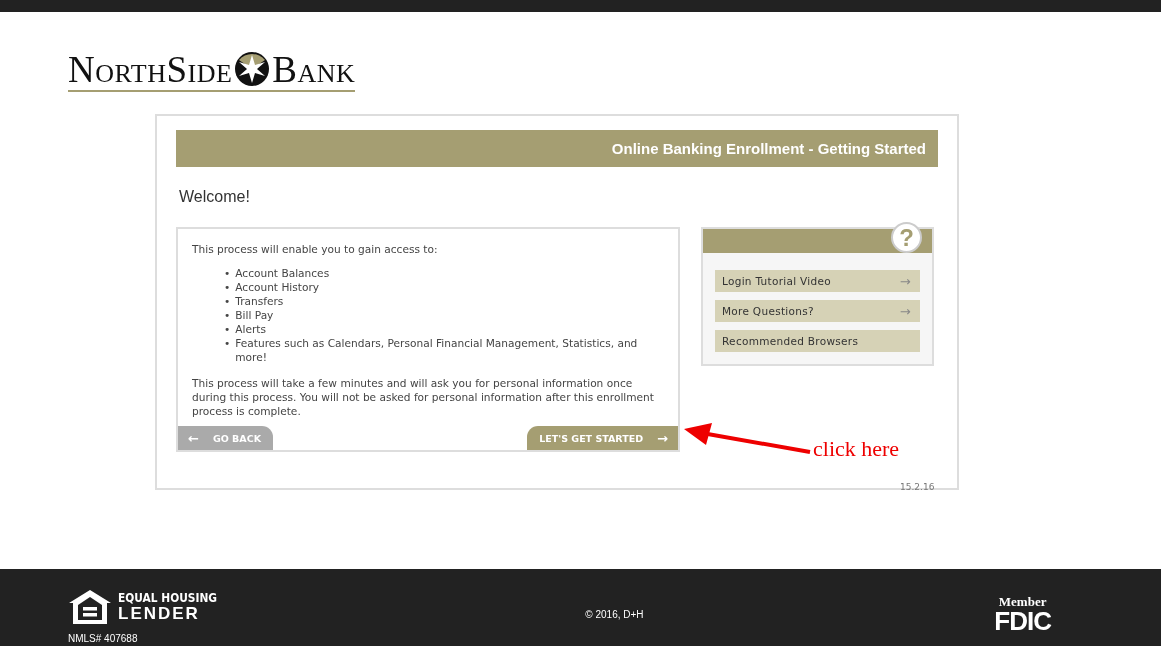 The height and width of the screenshot is (646, 1161). Describe the element at coordinates (150, 69) in the screenshot. I see `logo-text: NorthSide` at that location.